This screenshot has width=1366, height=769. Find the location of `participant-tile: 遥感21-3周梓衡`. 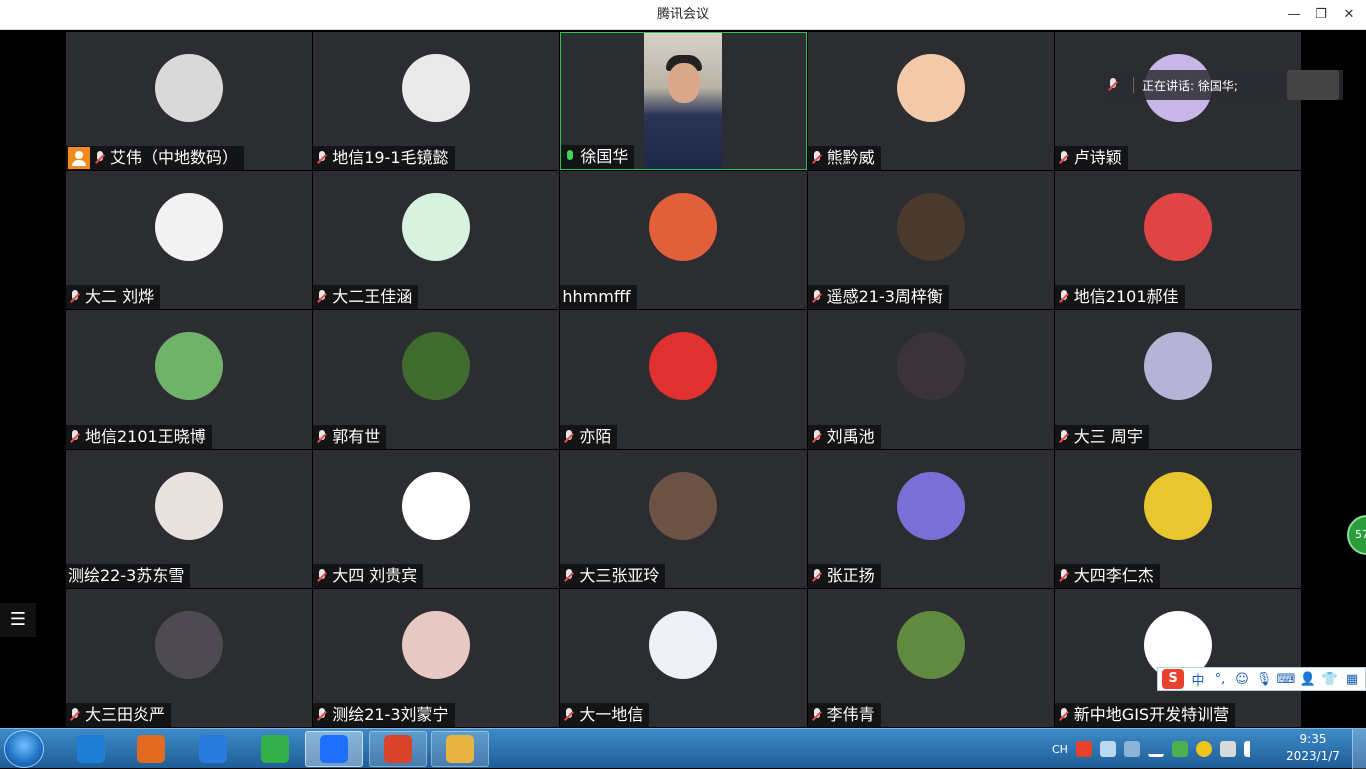

participant-tile: 遥感21-3周梓衡 is located at coordinates (930, 240).